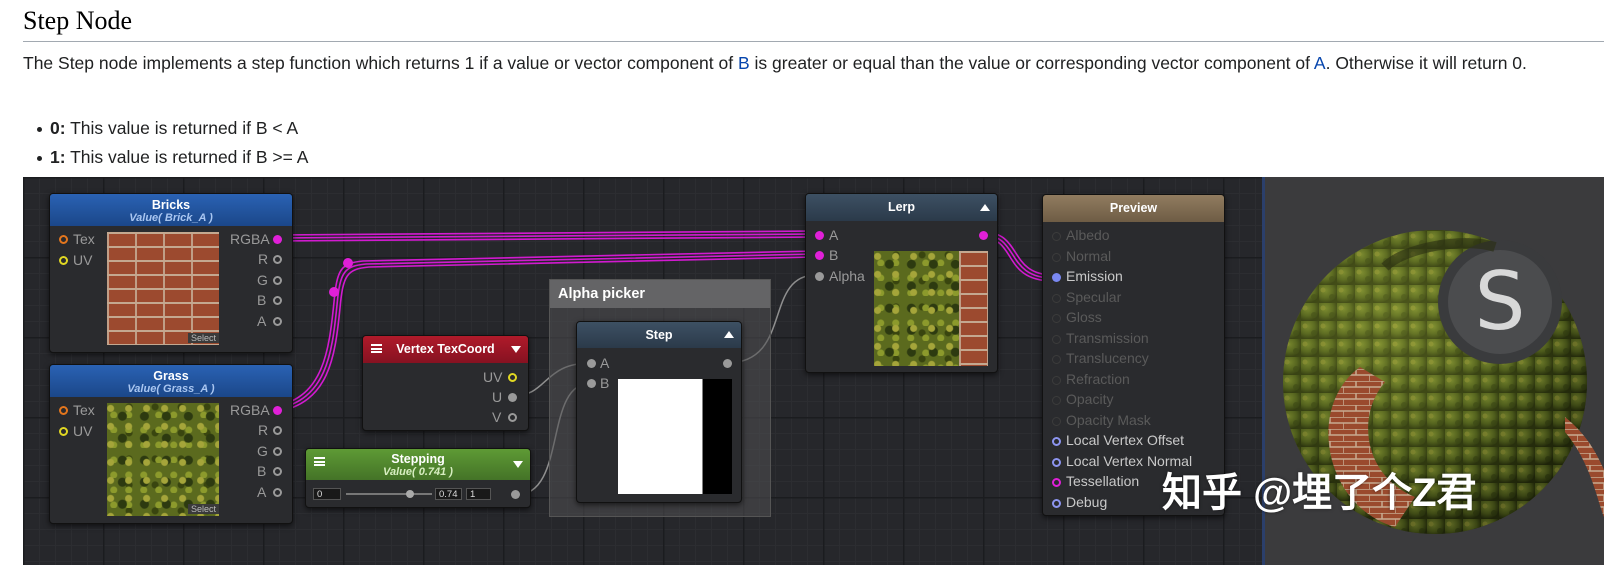 This screenshot has height=565, width=1604. I want to click on min-field: 0, so click(327, 494).